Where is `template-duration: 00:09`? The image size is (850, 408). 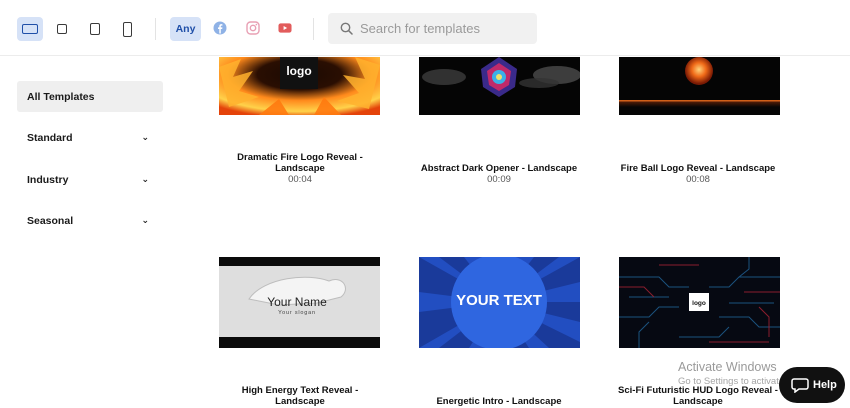
template-duration: 00:09 is located at coordinates (499, 179).